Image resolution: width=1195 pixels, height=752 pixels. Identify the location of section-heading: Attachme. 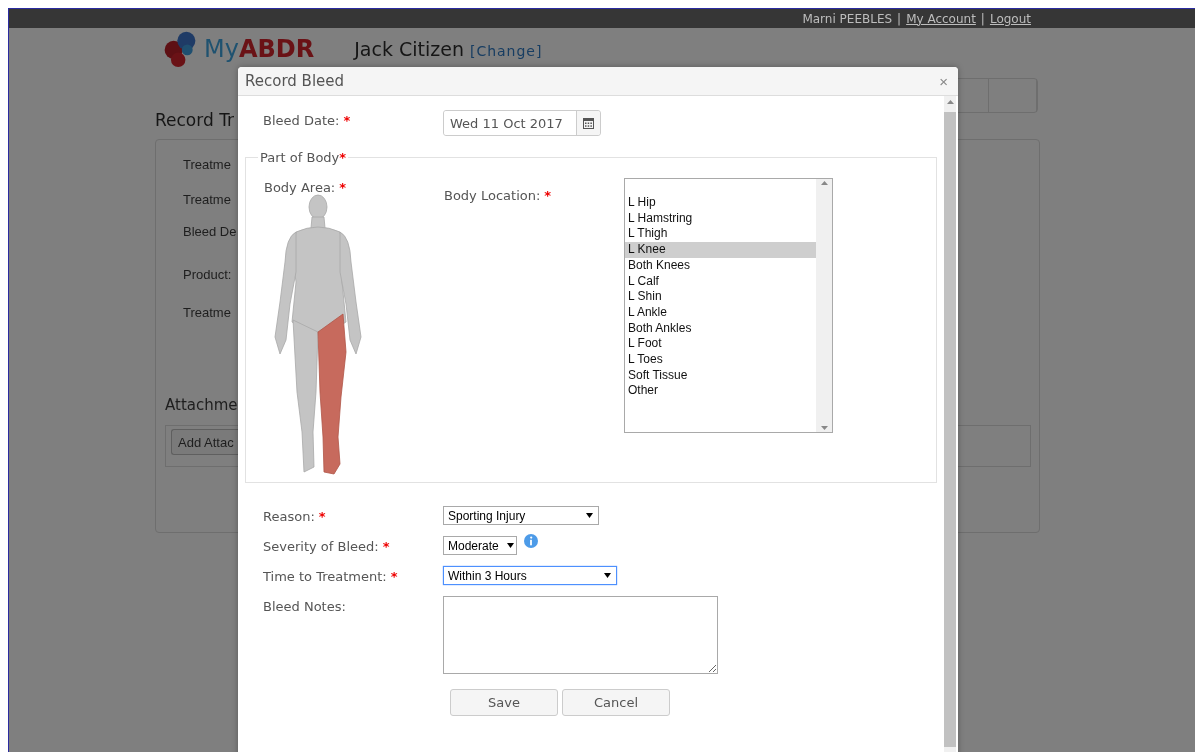
(201, 405).